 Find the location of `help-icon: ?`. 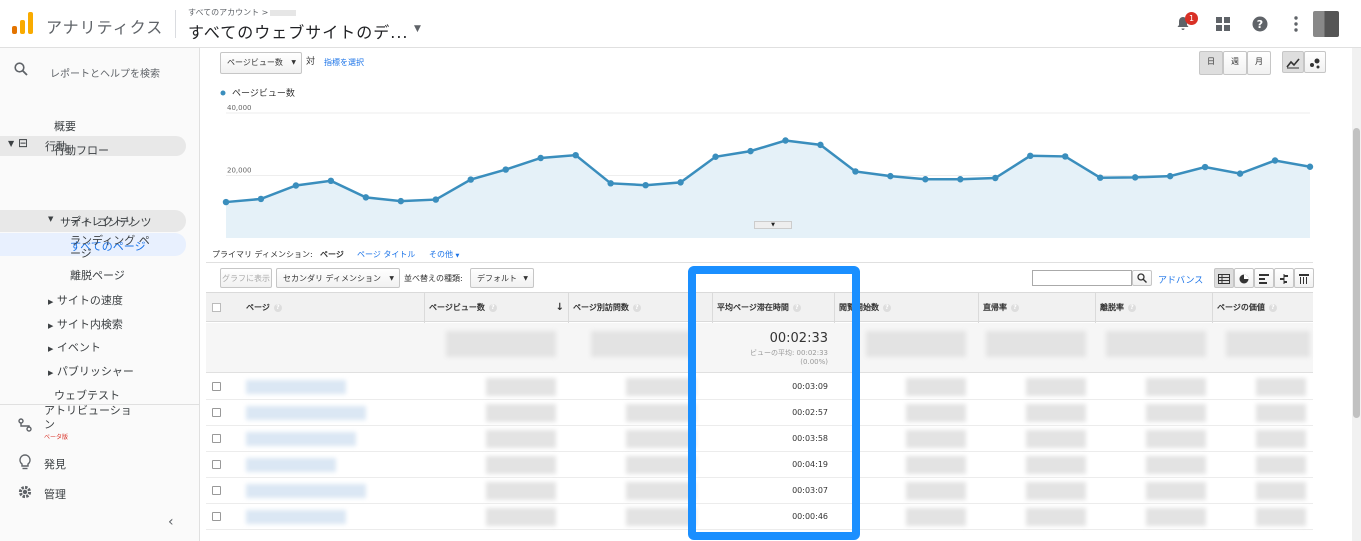

help-icon: ? is located at coordinates (1260, 24).